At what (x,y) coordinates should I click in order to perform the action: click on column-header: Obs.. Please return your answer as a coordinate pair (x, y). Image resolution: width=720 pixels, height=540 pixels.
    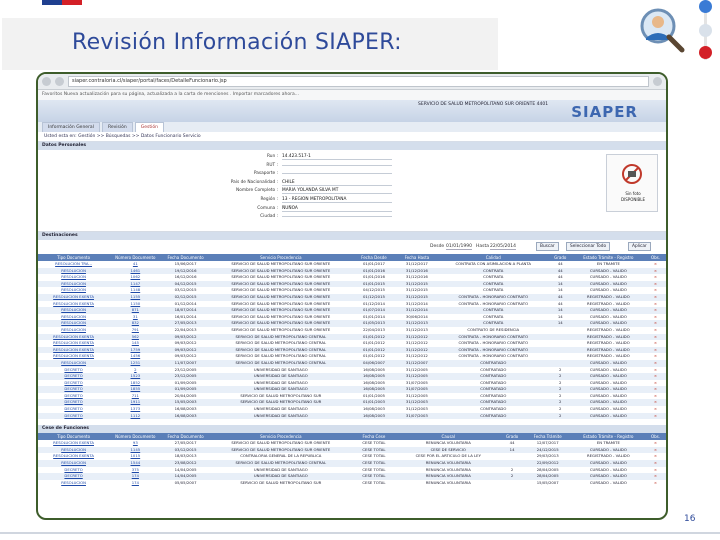
    Looking at the image, I should click on (655, 437).